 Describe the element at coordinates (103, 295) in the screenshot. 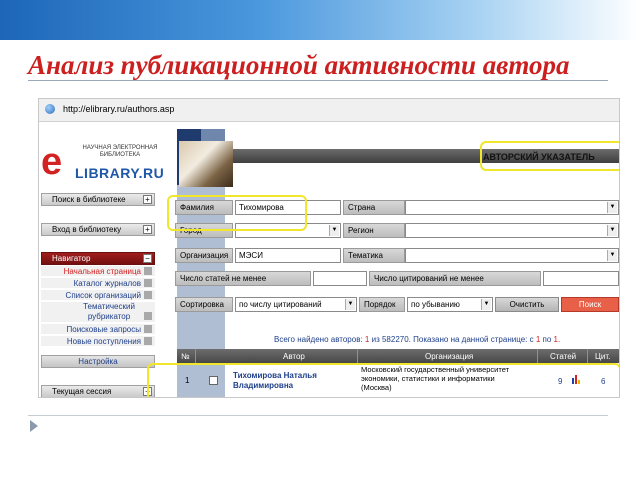

I see `nav-item-label: Список организаций` at that location.